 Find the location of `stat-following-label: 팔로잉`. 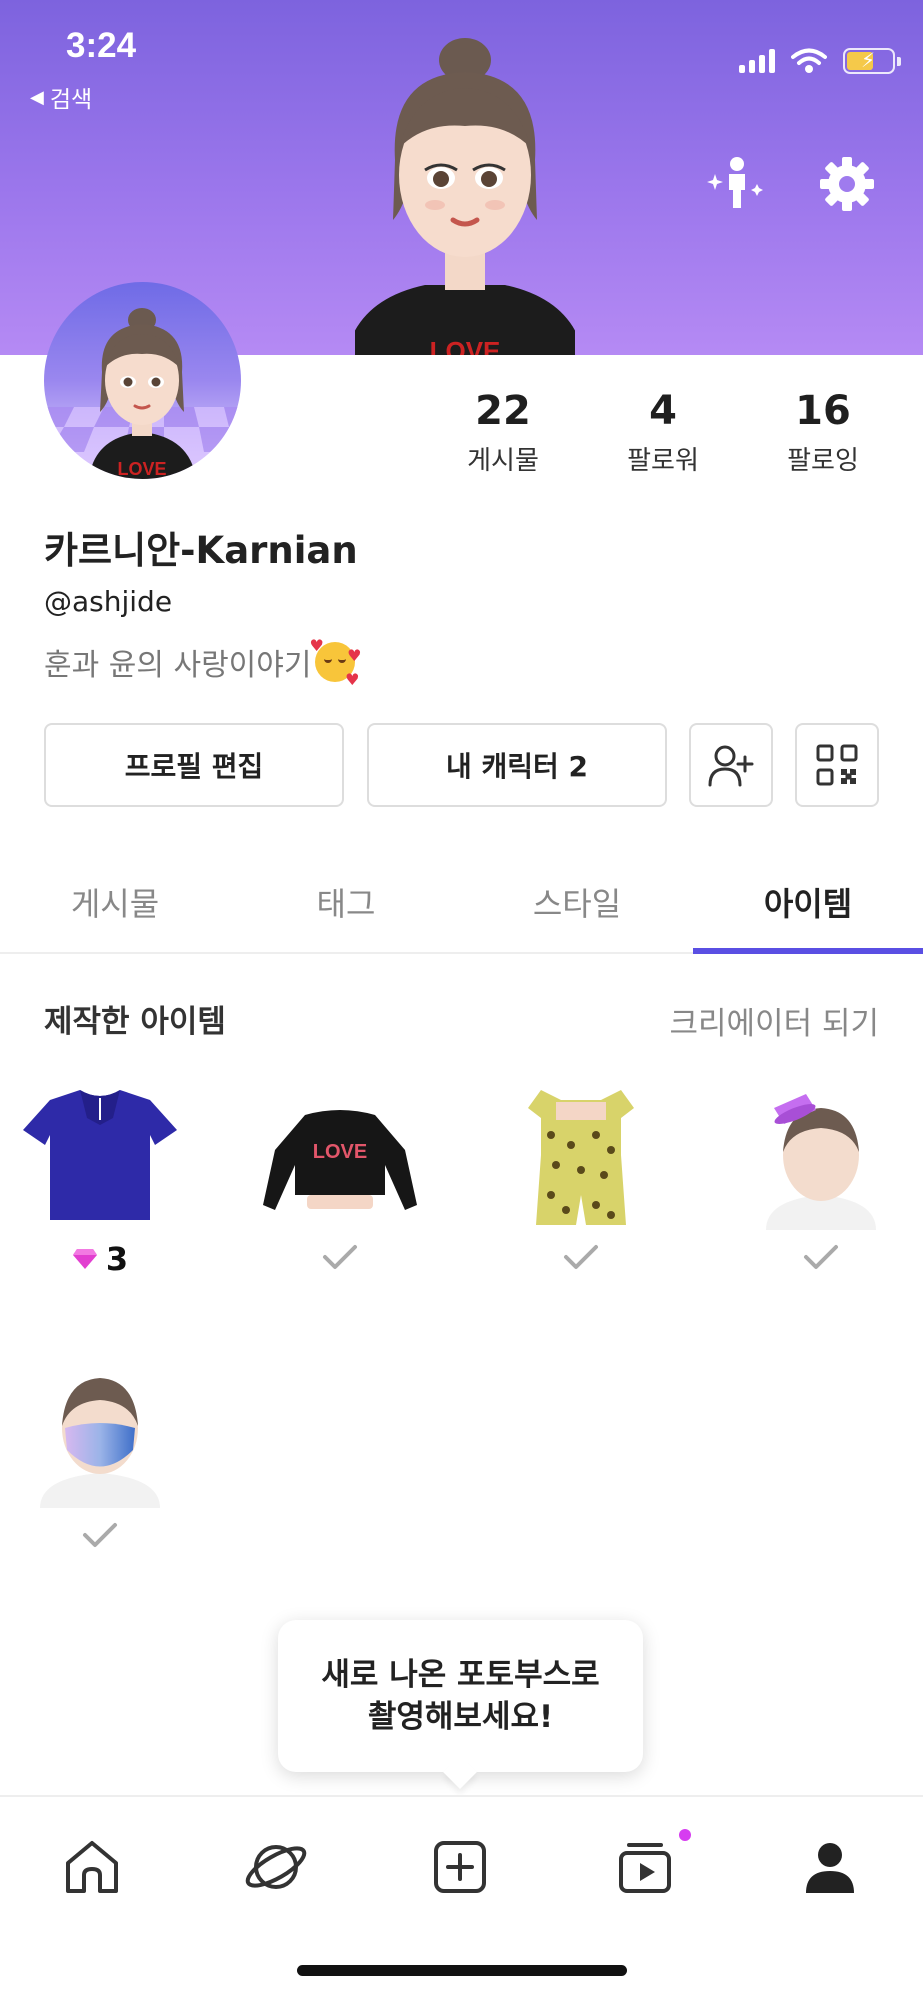

stat-following-label: 팔로잉 is located at coordinates (823, 461).